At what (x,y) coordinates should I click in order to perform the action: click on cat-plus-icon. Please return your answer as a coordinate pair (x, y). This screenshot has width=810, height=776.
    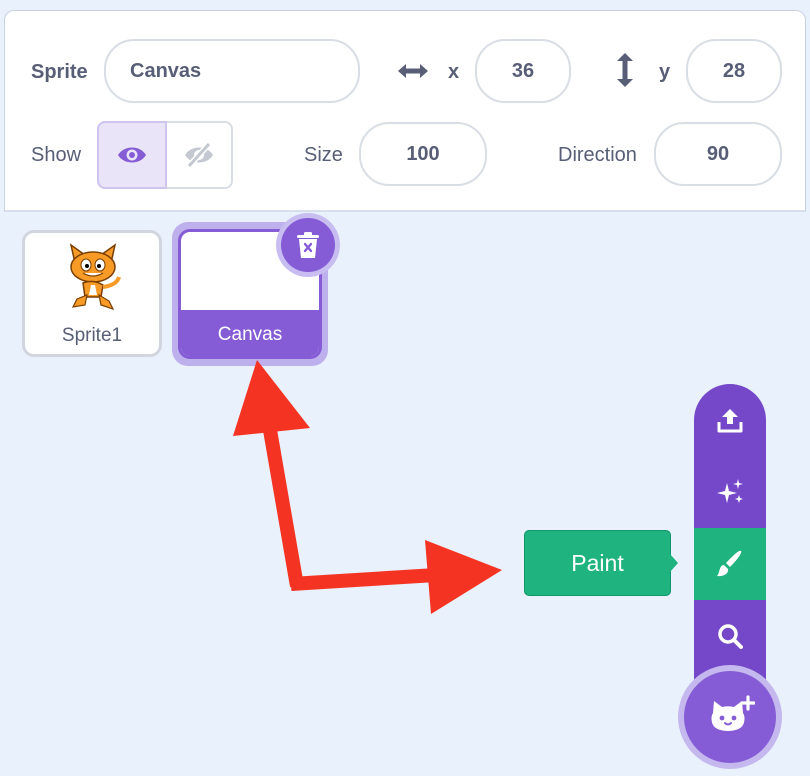
    Looking at the image, I should click on (733, 713).